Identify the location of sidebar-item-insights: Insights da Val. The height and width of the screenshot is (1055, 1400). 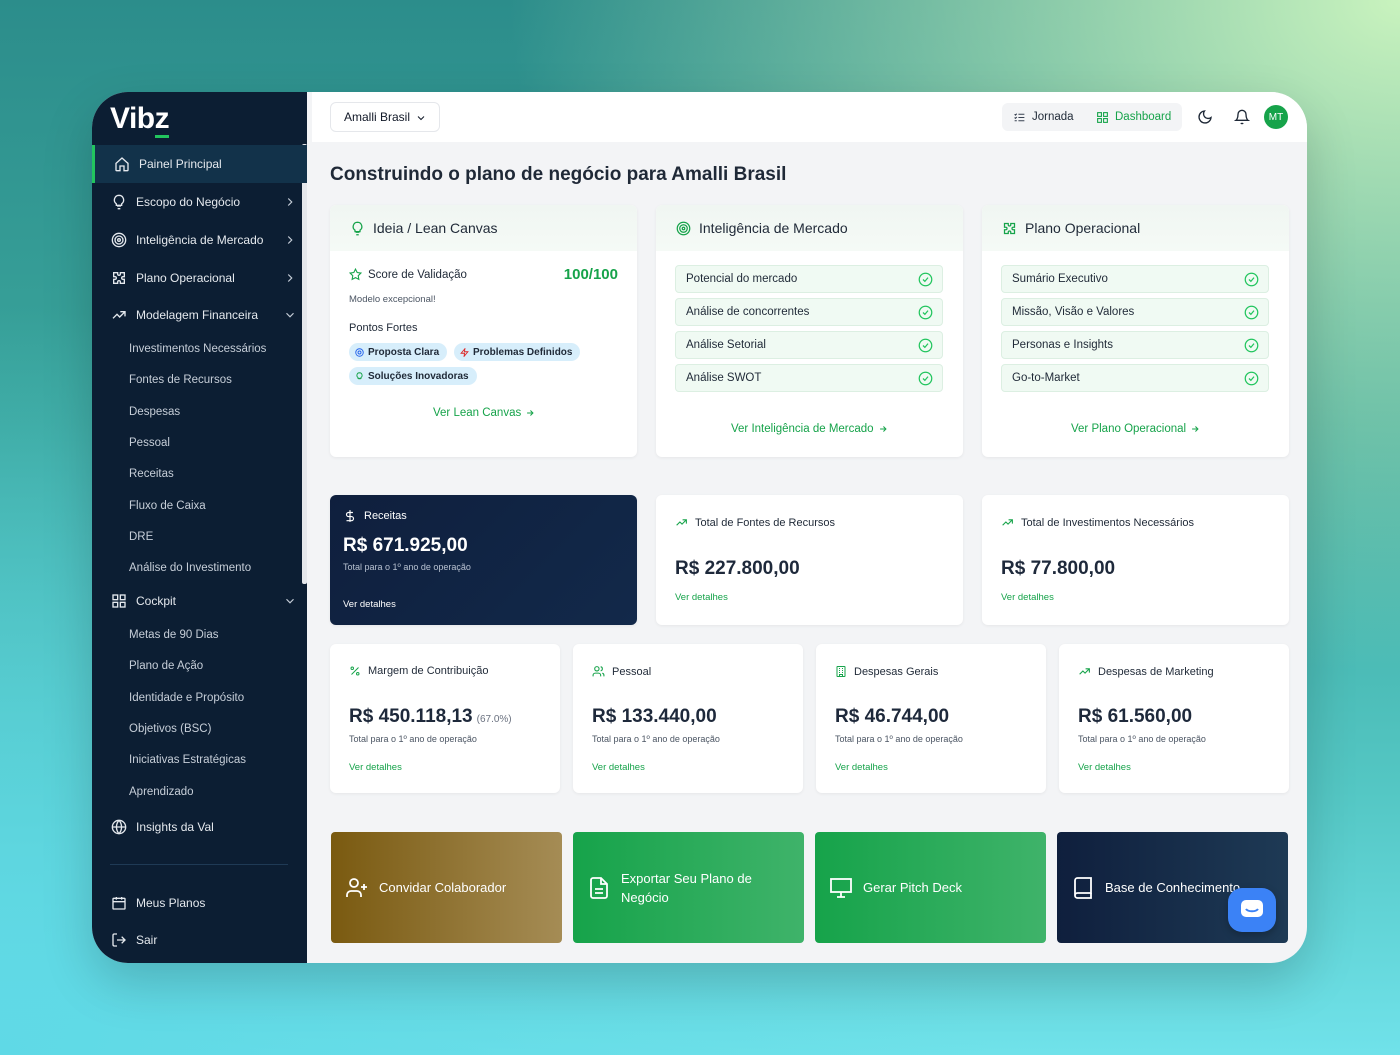
(199, 827).